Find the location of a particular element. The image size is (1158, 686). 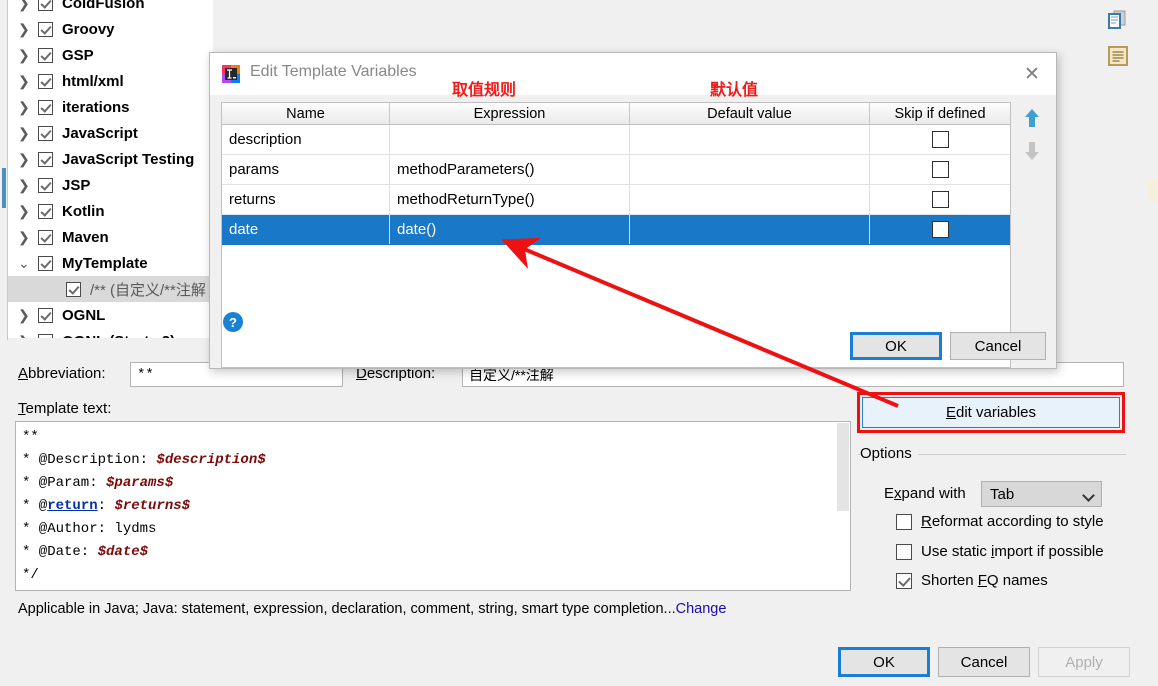

option-reformat-according-to-style: Reformat according to style is located at coordinates (1000, 521).